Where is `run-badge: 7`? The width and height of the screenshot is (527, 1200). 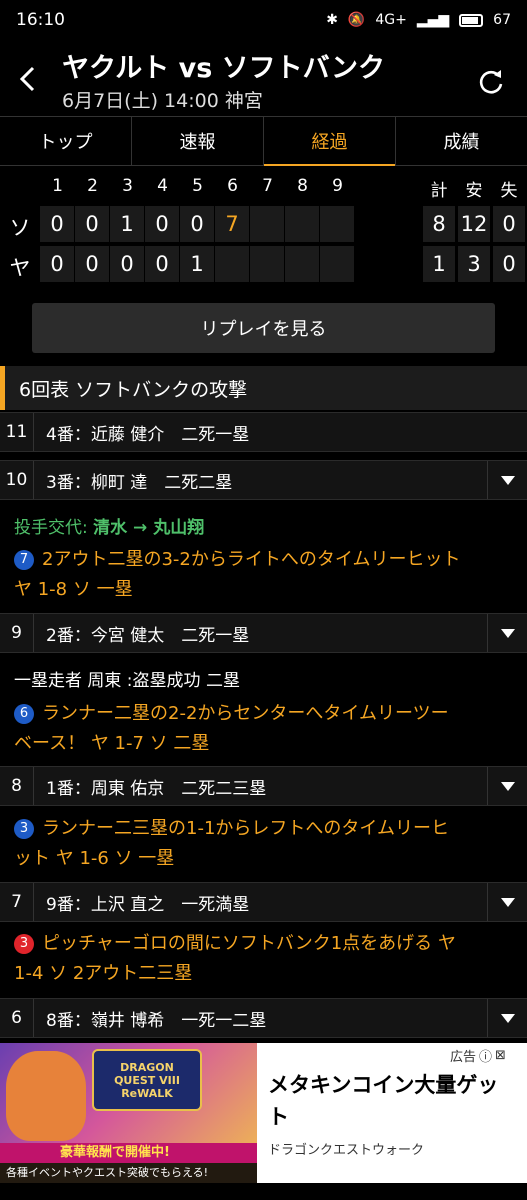 run-badge: 7 is located at coordinates (24, 560).